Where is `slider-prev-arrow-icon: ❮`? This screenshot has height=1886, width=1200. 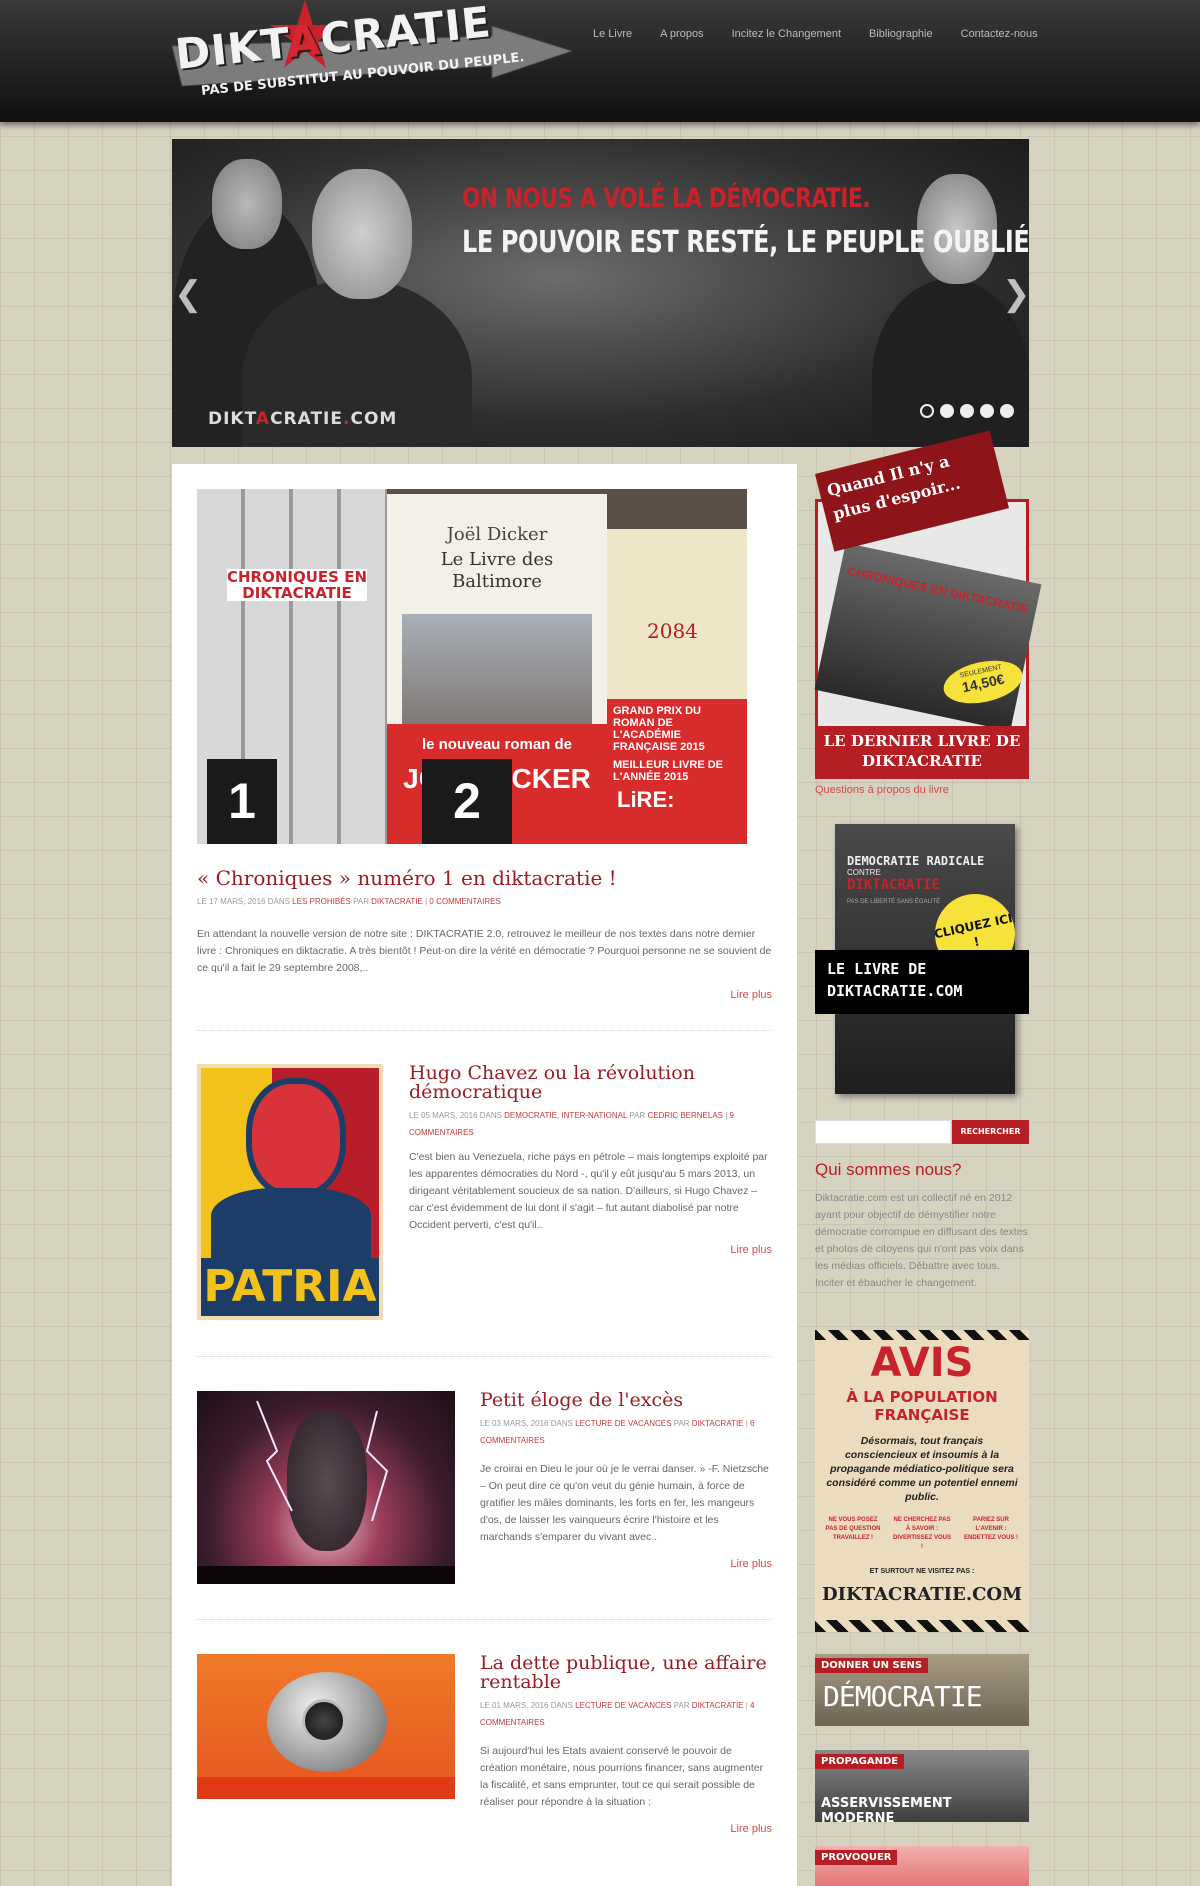
slider-prev-arrow-icon: ❮ is located at coordinates (188, 294).